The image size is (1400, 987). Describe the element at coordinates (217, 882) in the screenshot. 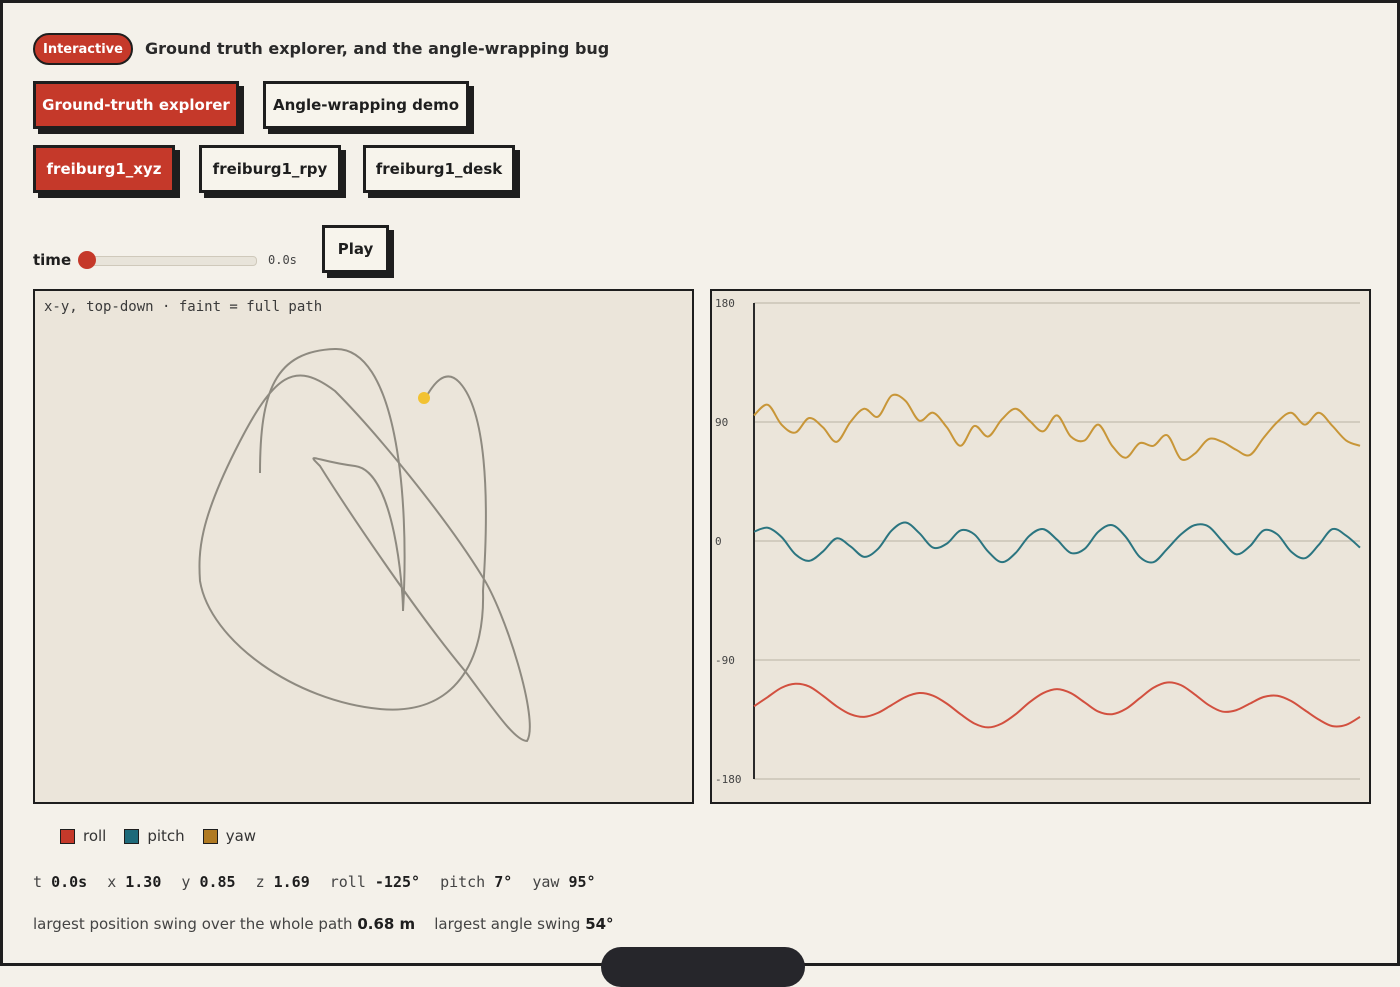

I see `readout-y-value: 0.85` at that location.